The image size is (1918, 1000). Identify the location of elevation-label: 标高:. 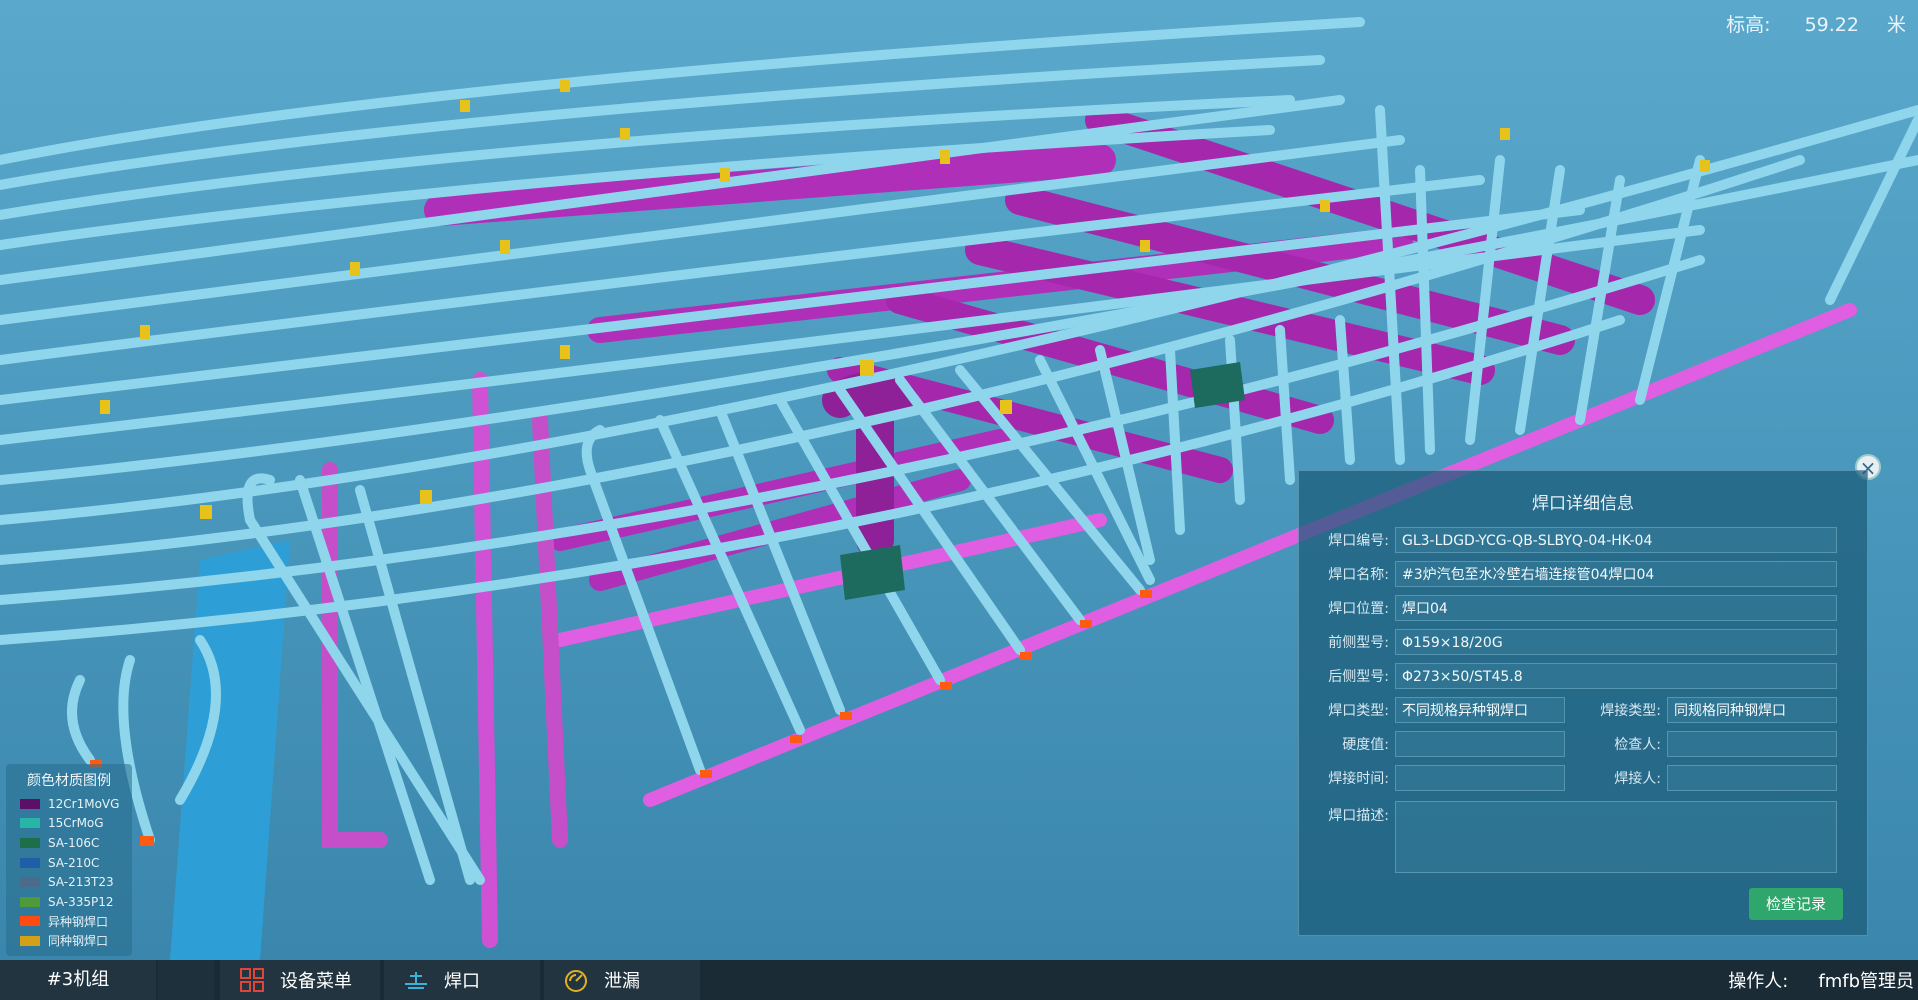
(1748, 25).